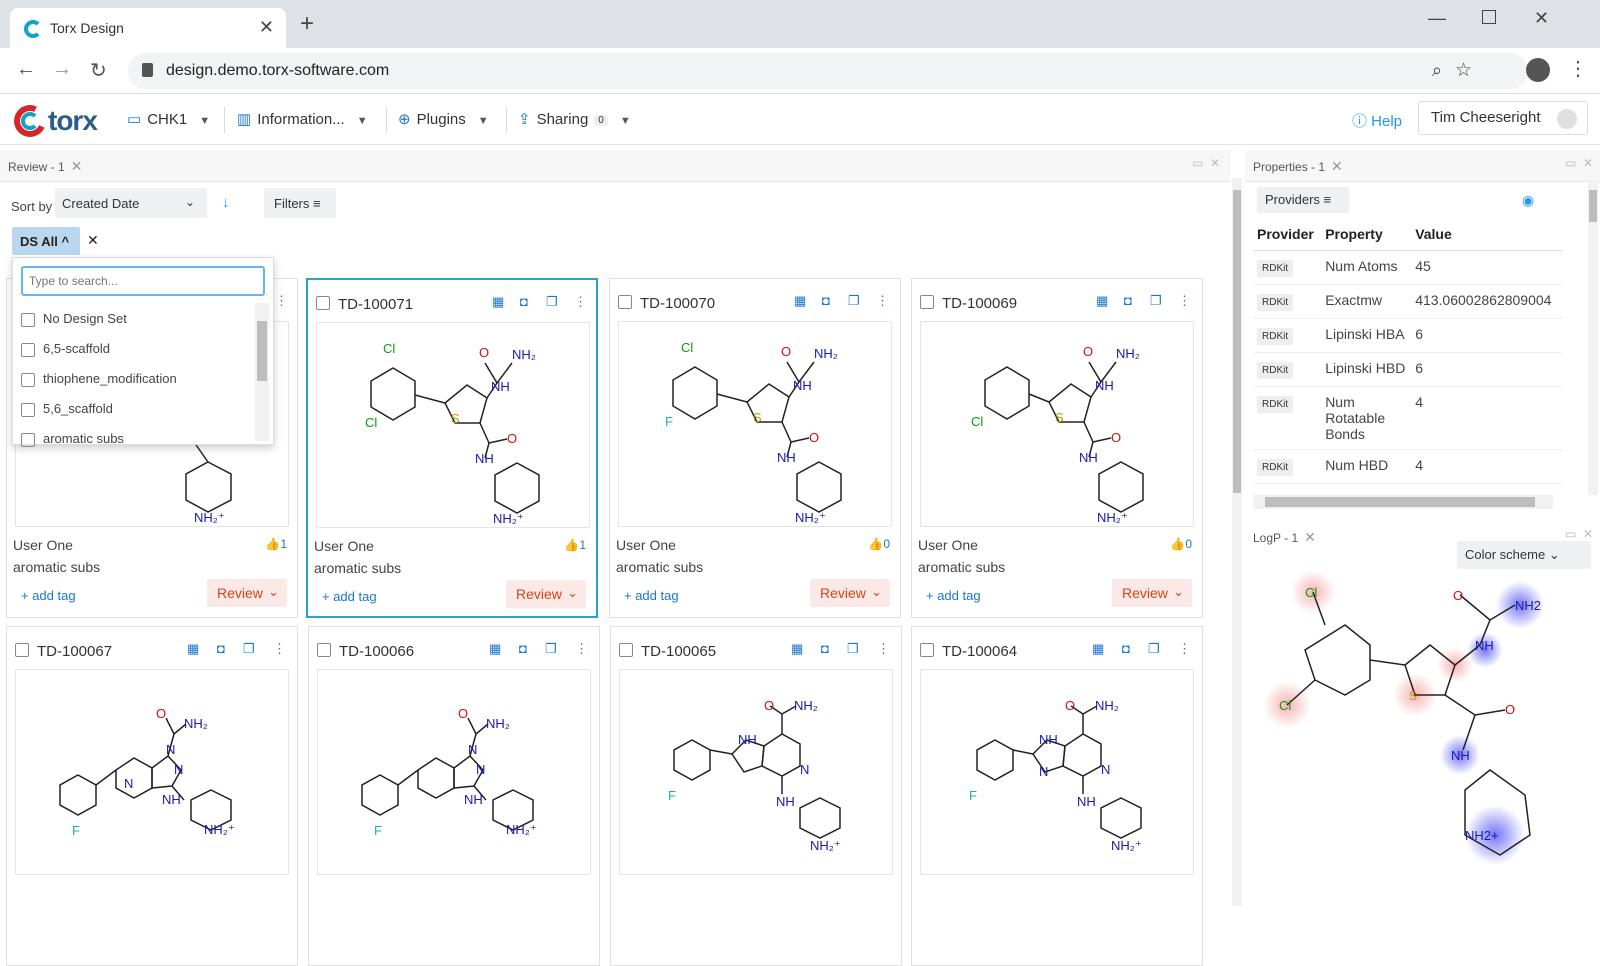 Image resolution: width=1600 pixels, height=966 pixels. I want to click on new-tab-icon: +, so click(307, 24).